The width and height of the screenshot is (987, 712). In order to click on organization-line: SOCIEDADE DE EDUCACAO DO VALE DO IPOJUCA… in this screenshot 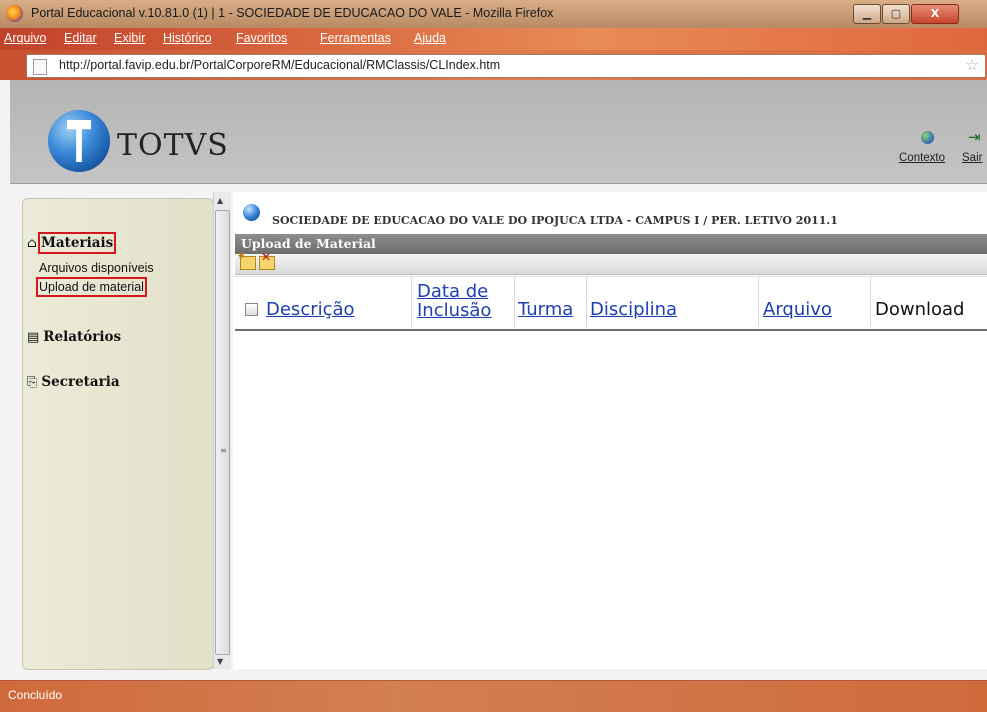, I will do `click(555, 220)`.